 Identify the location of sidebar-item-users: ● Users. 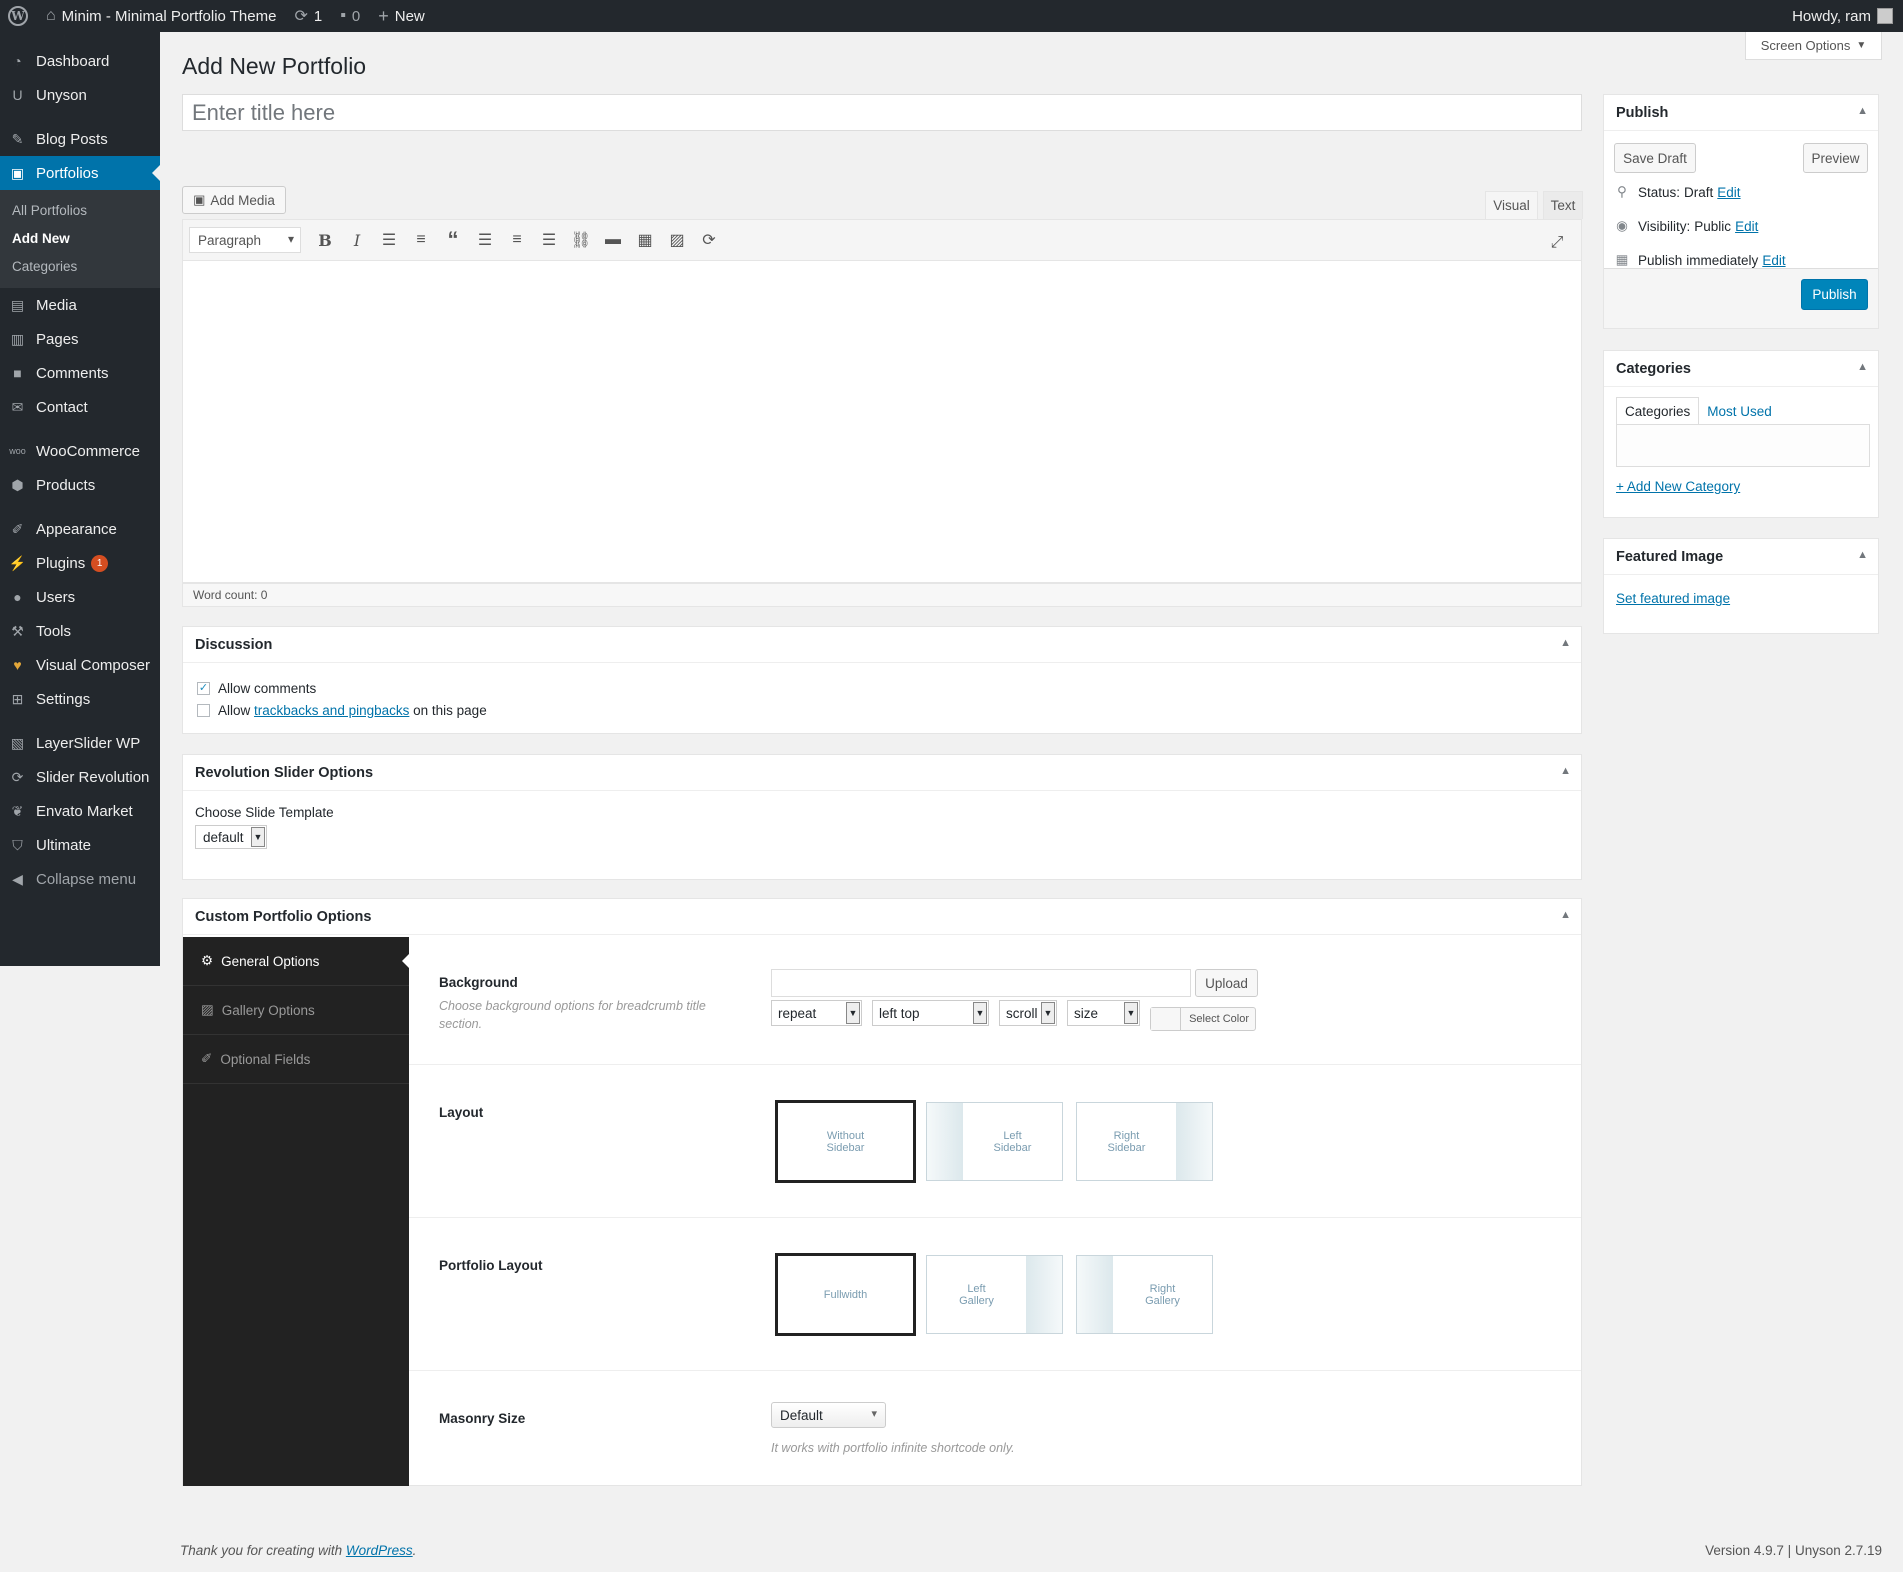
(80, 597).